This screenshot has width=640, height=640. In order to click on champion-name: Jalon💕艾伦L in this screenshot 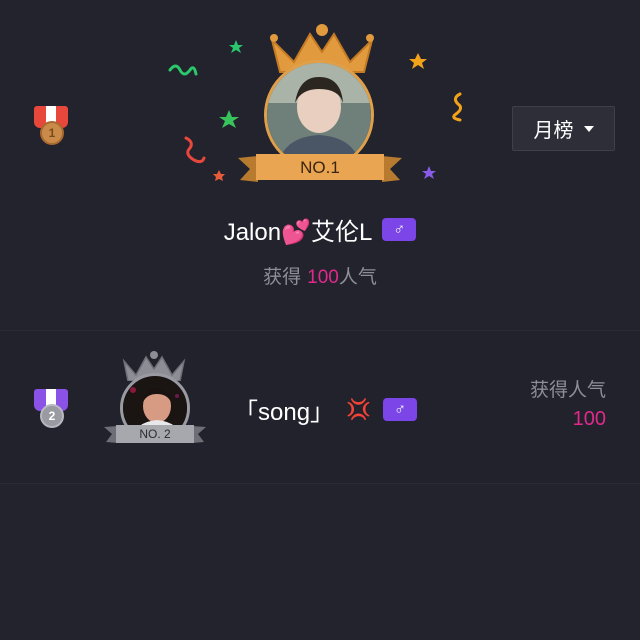, I will do `click(298, 229)`.